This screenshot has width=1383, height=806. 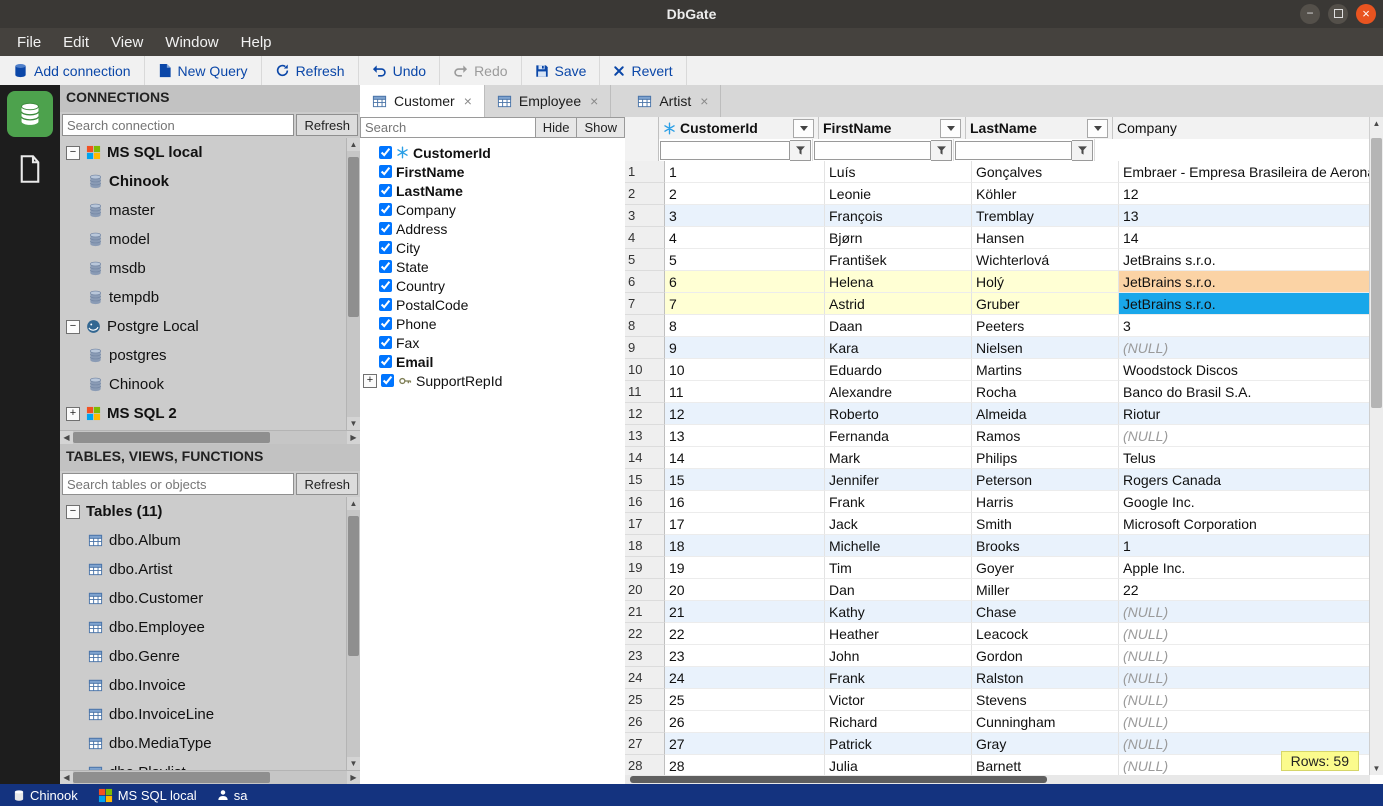 What do you see at coordinates (256, 42) in the screenshot?
I see `menu-help: Help` at bounding box center [256, 42].